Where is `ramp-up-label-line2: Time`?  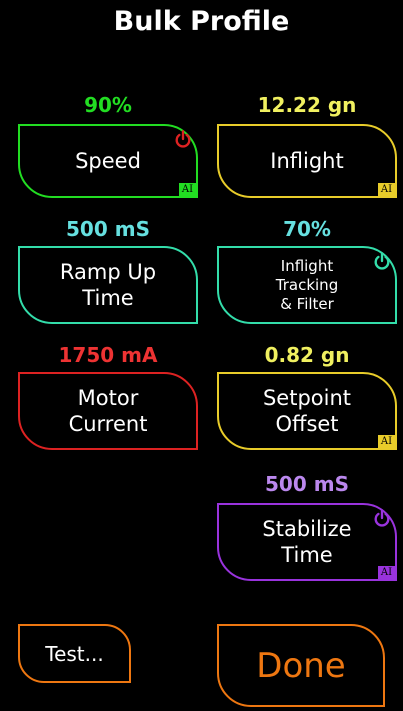
ramp-up-label-line2: Time is located at coordinates (108, 298).